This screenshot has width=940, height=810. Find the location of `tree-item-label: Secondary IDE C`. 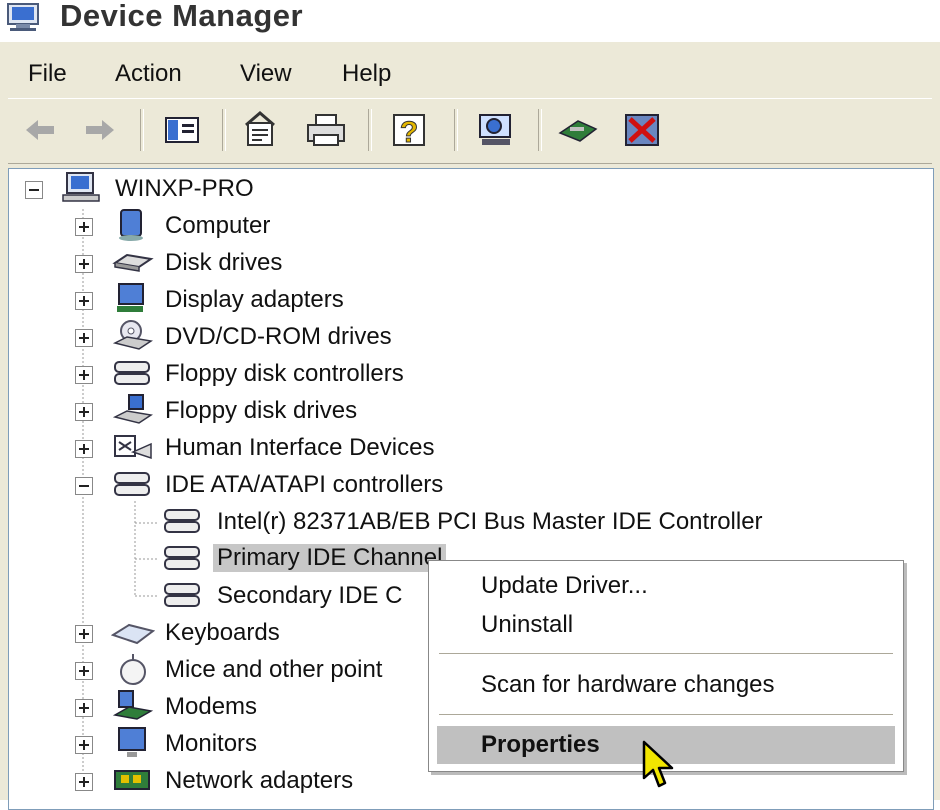

tree-item-label: Secondary IDE C is located at coordinates (310, 595).